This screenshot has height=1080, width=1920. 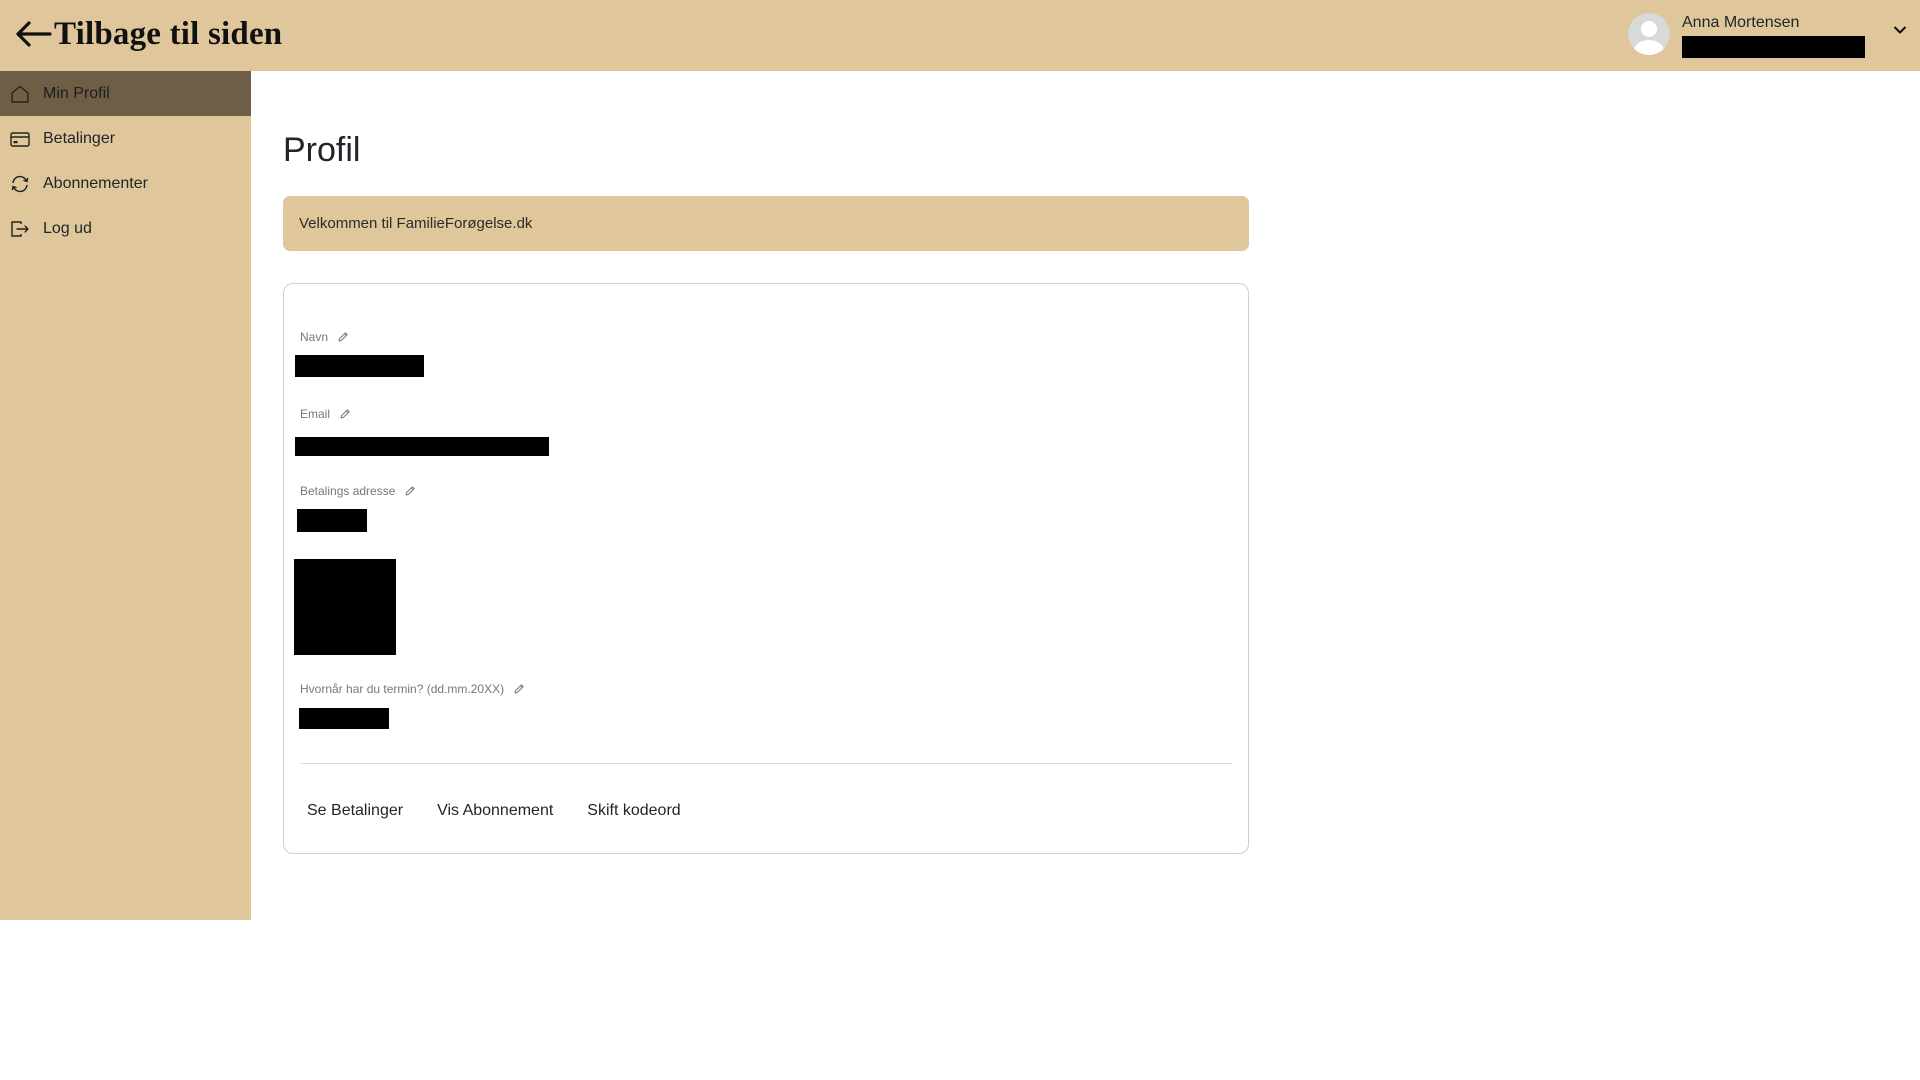 What do you see at coordinates (314, 337) in the screenshot?
I see `field-label-text: Navn` at bounding box center [314, 337].